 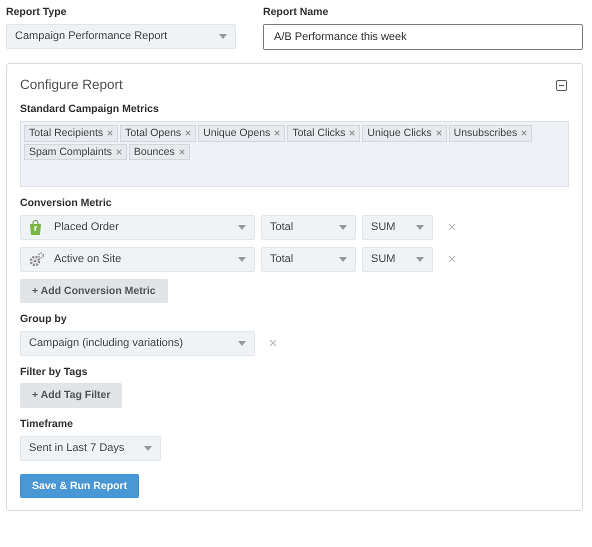 I want to click on field-label: Report Name, so click(x=295, y=12).